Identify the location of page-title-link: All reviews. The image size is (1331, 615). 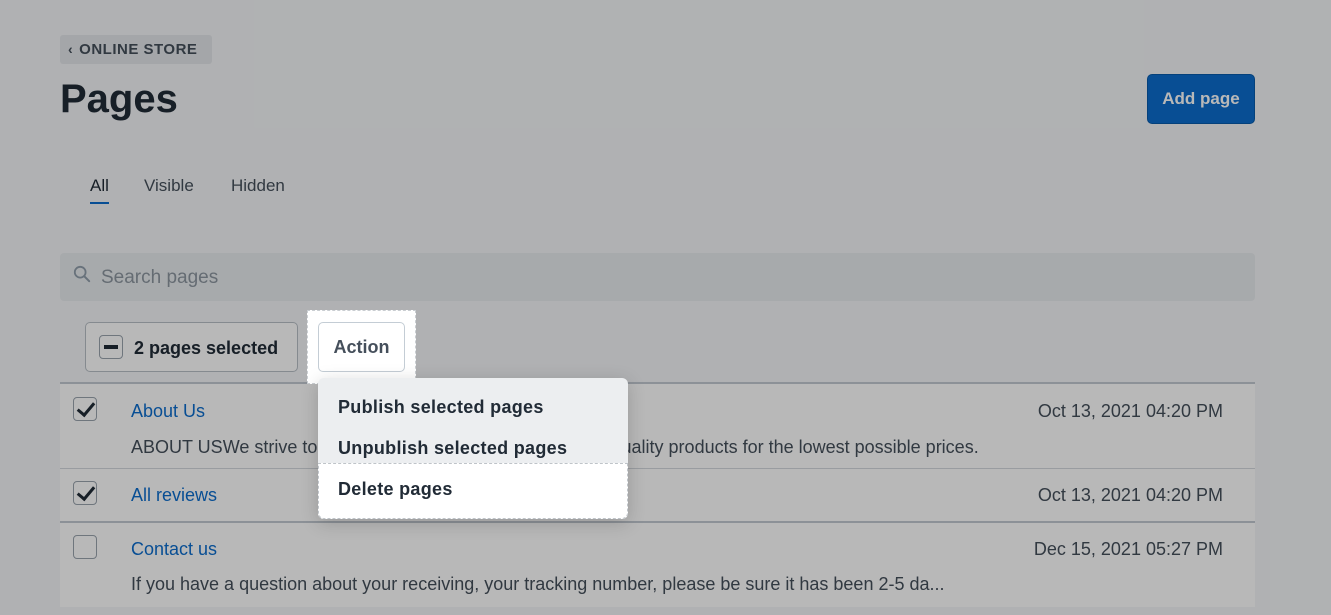
(174, 495).